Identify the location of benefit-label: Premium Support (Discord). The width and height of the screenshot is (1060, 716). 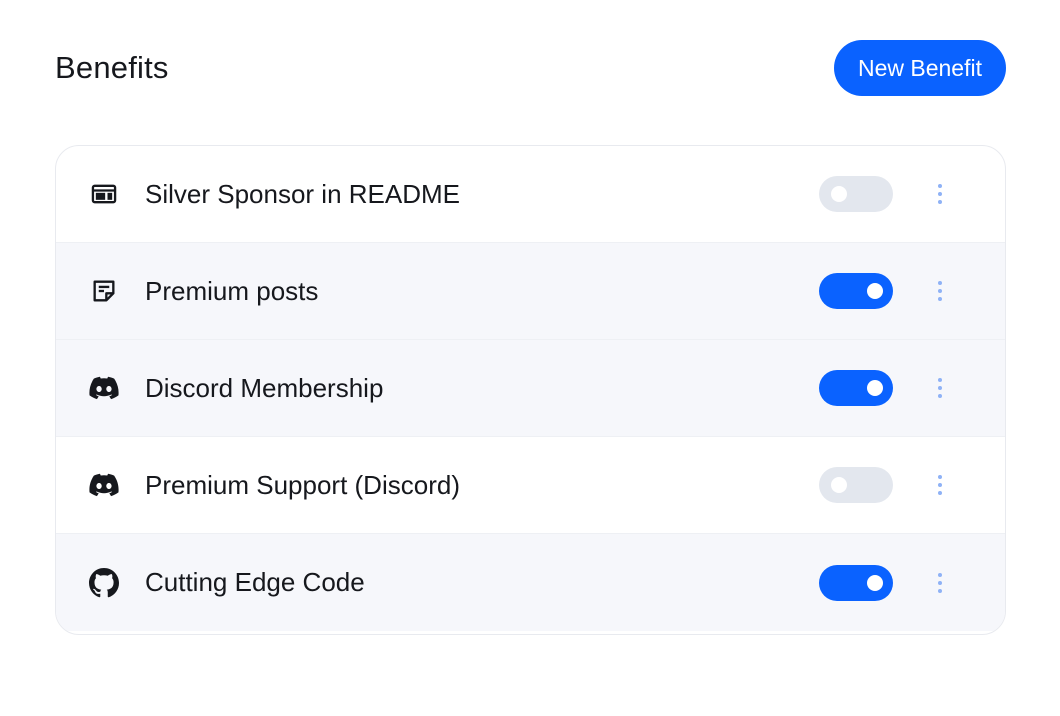
(302, 484).